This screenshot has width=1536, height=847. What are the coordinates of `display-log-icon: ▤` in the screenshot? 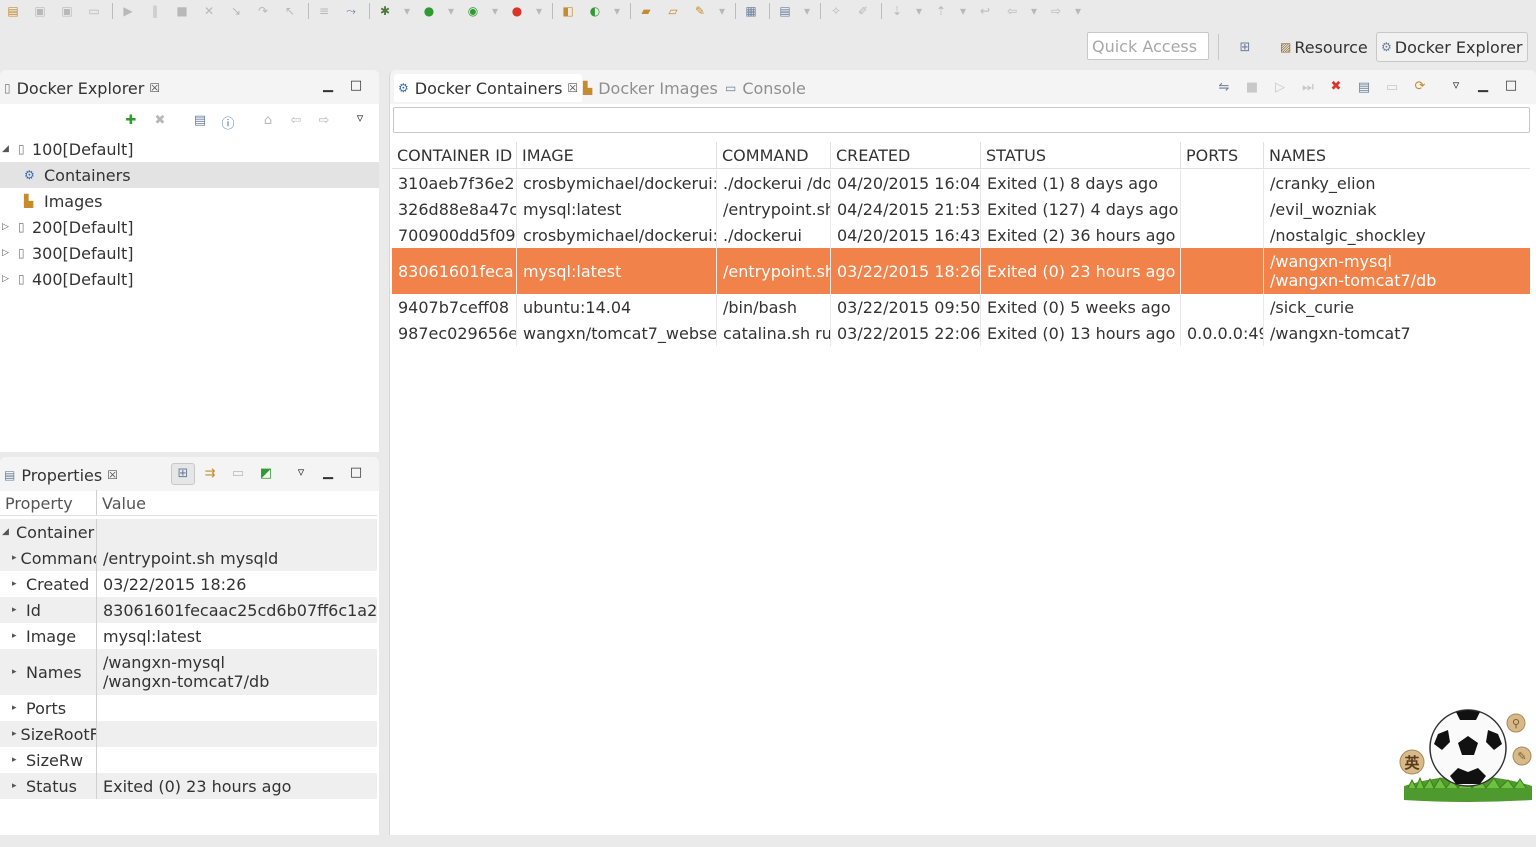 It's located at (1364, 87).